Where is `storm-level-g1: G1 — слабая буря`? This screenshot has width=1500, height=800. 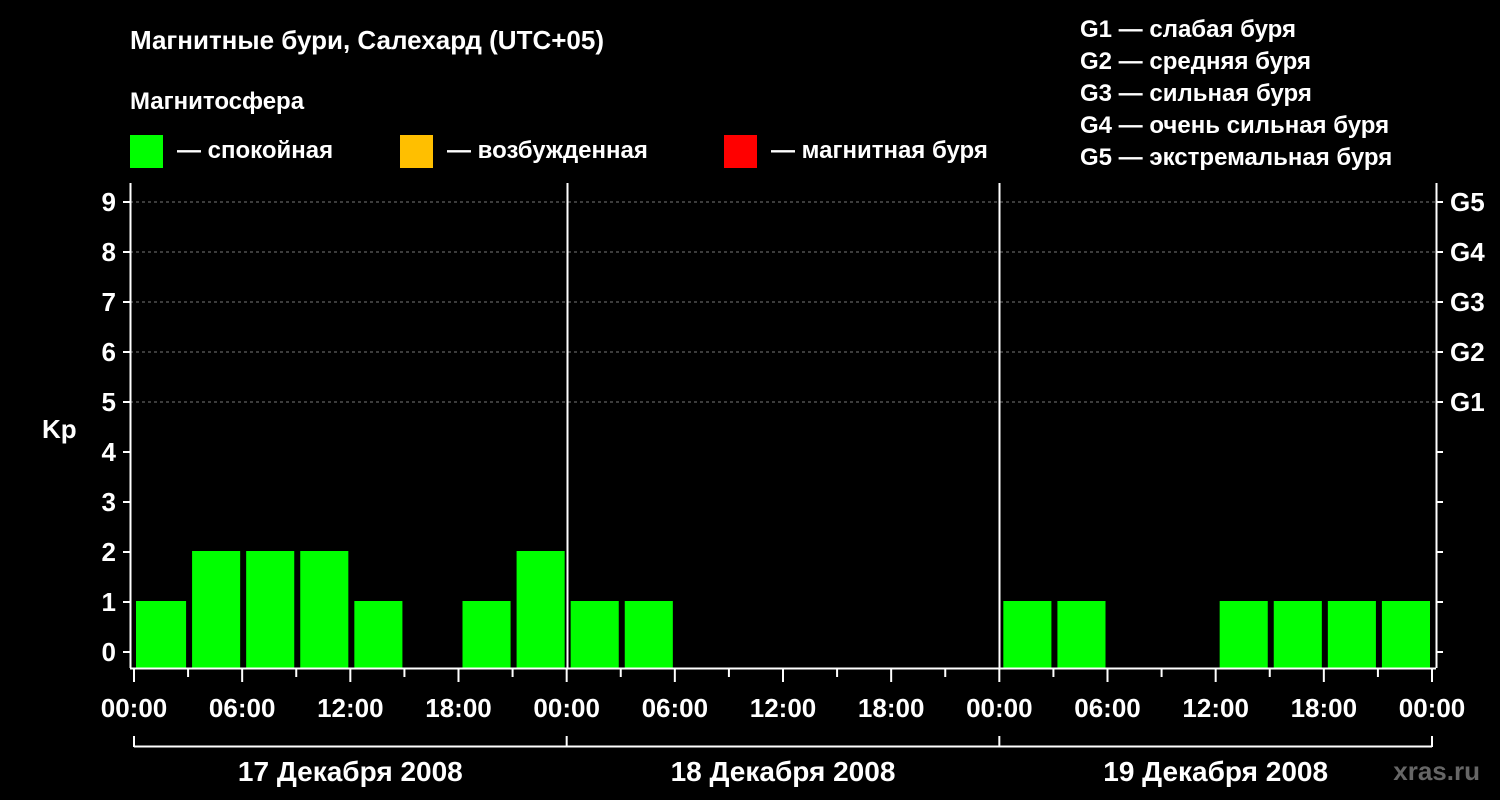
storm-level-g1: G1 — слабая буря is located at coordinates (1188, 29).